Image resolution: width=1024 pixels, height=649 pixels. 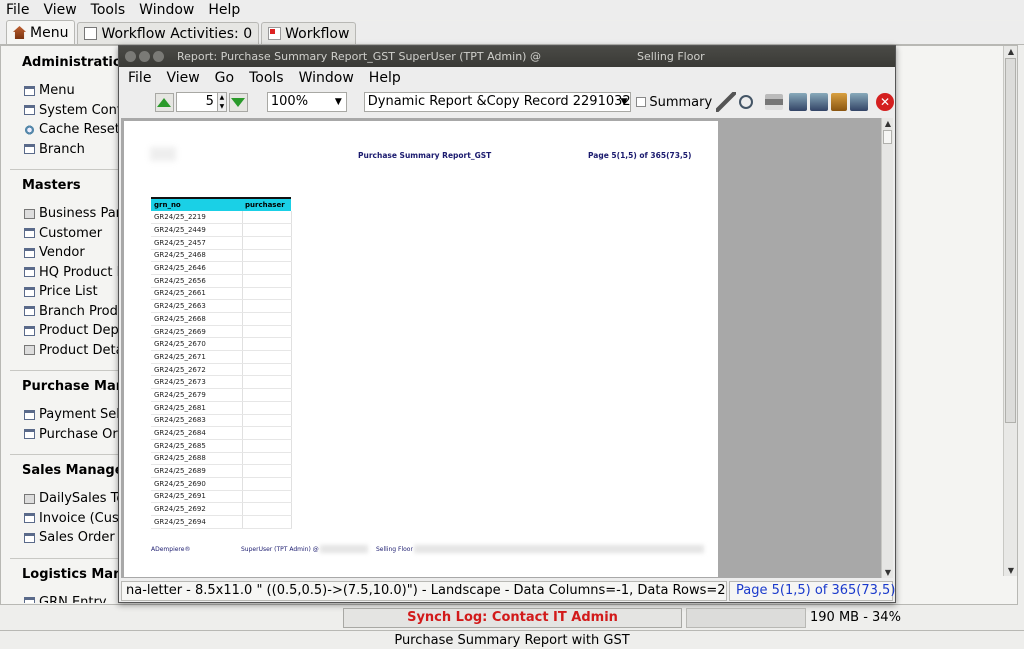 What do you see at coordinates (385, 78) in the screenshot?
I see `report-menu-help: Help` at bounding box center [385, 78].